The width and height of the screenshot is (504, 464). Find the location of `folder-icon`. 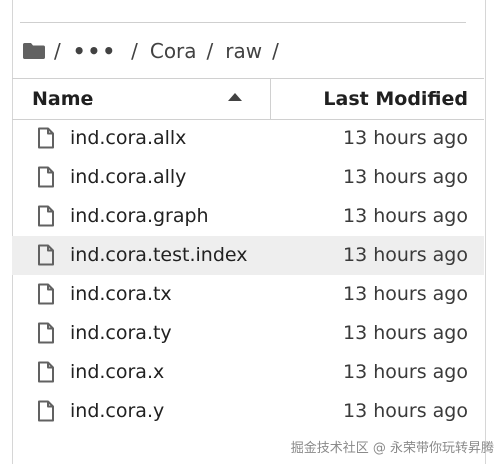

folder-icon is located at coordinates (34, 51).